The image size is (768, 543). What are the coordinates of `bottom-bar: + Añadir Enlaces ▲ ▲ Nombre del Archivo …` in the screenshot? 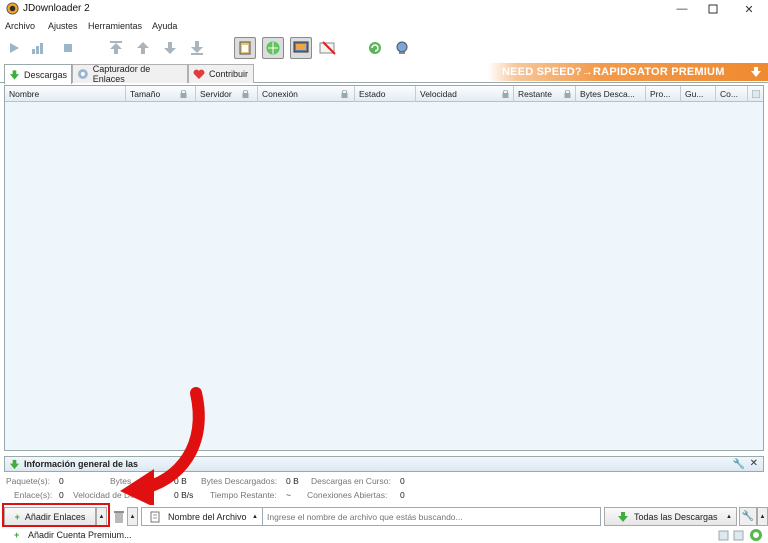 It's located at (384, 516).